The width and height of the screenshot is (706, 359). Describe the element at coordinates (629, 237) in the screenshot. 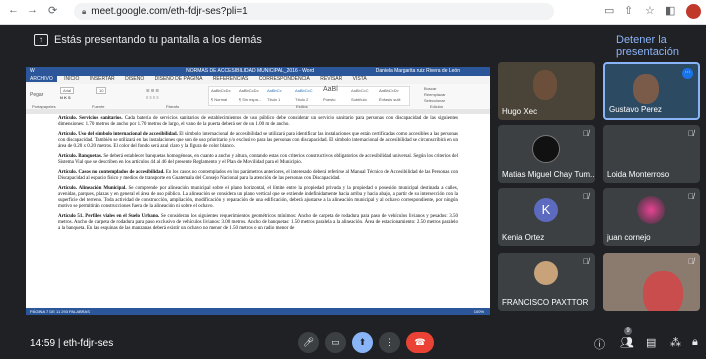

I see `participant-name: juan cornejo` at that location.